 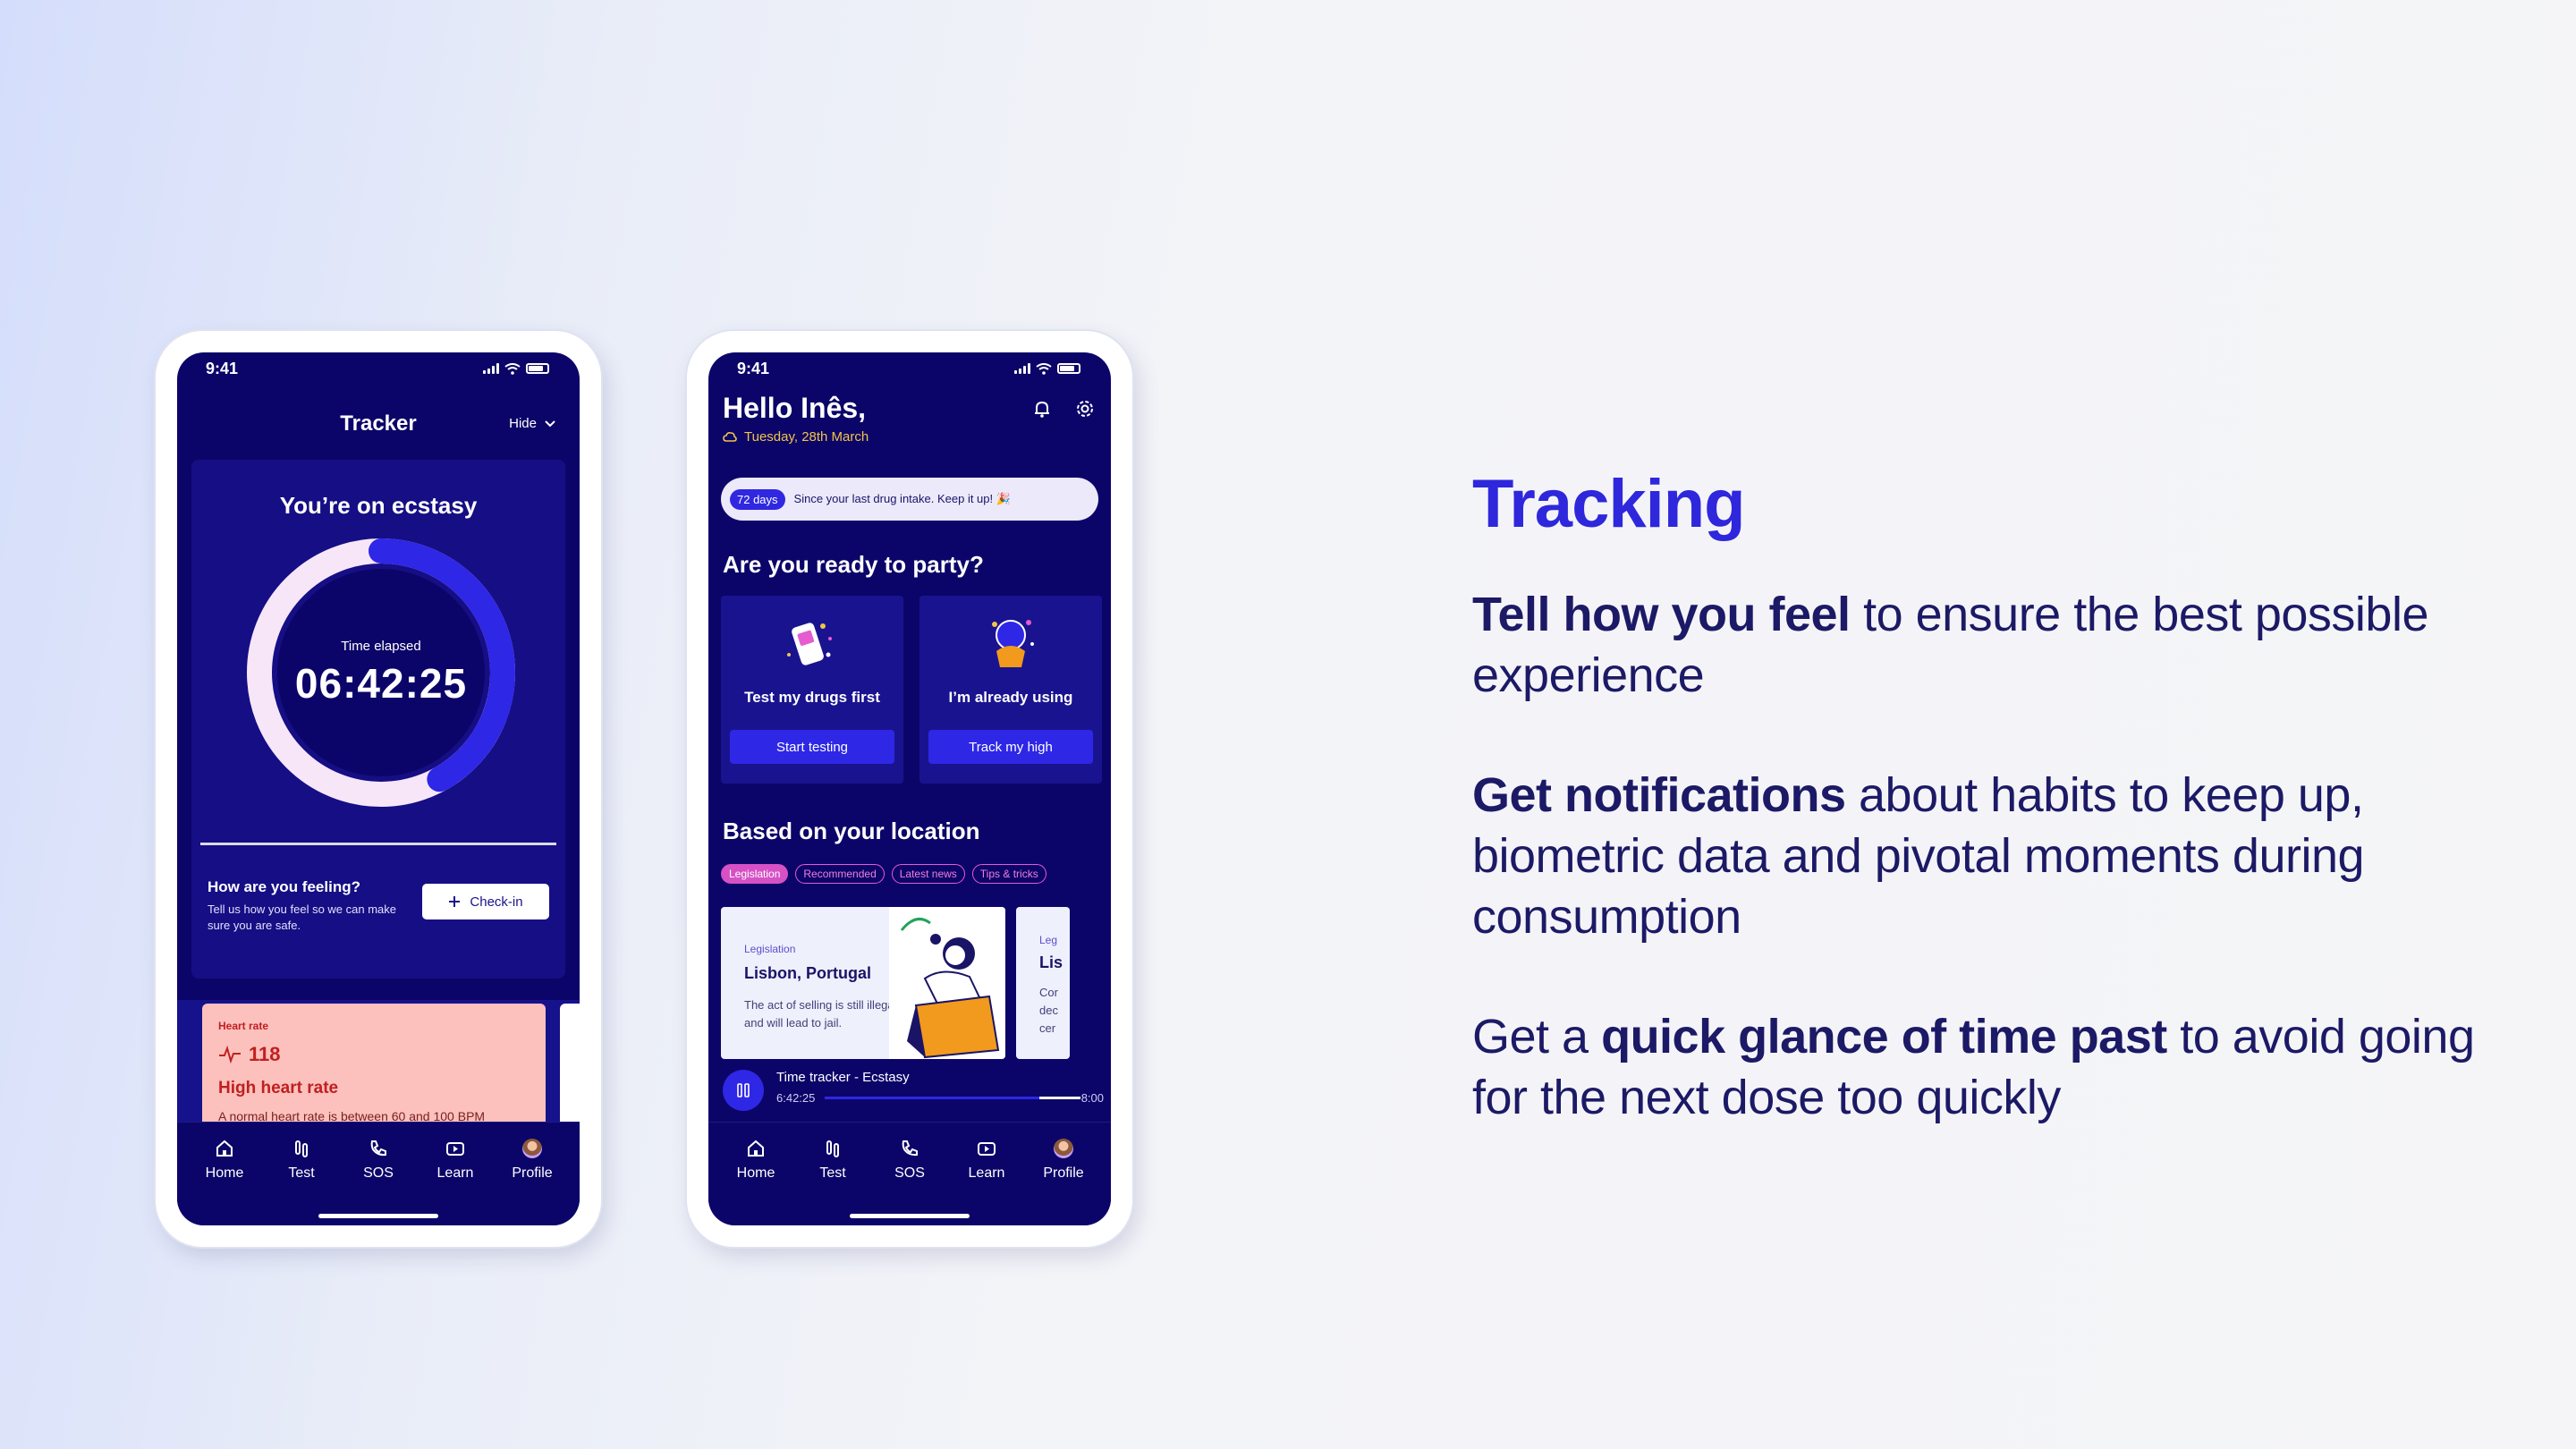 I want to click on test-kit-illustration, so click(x=809, y=644).